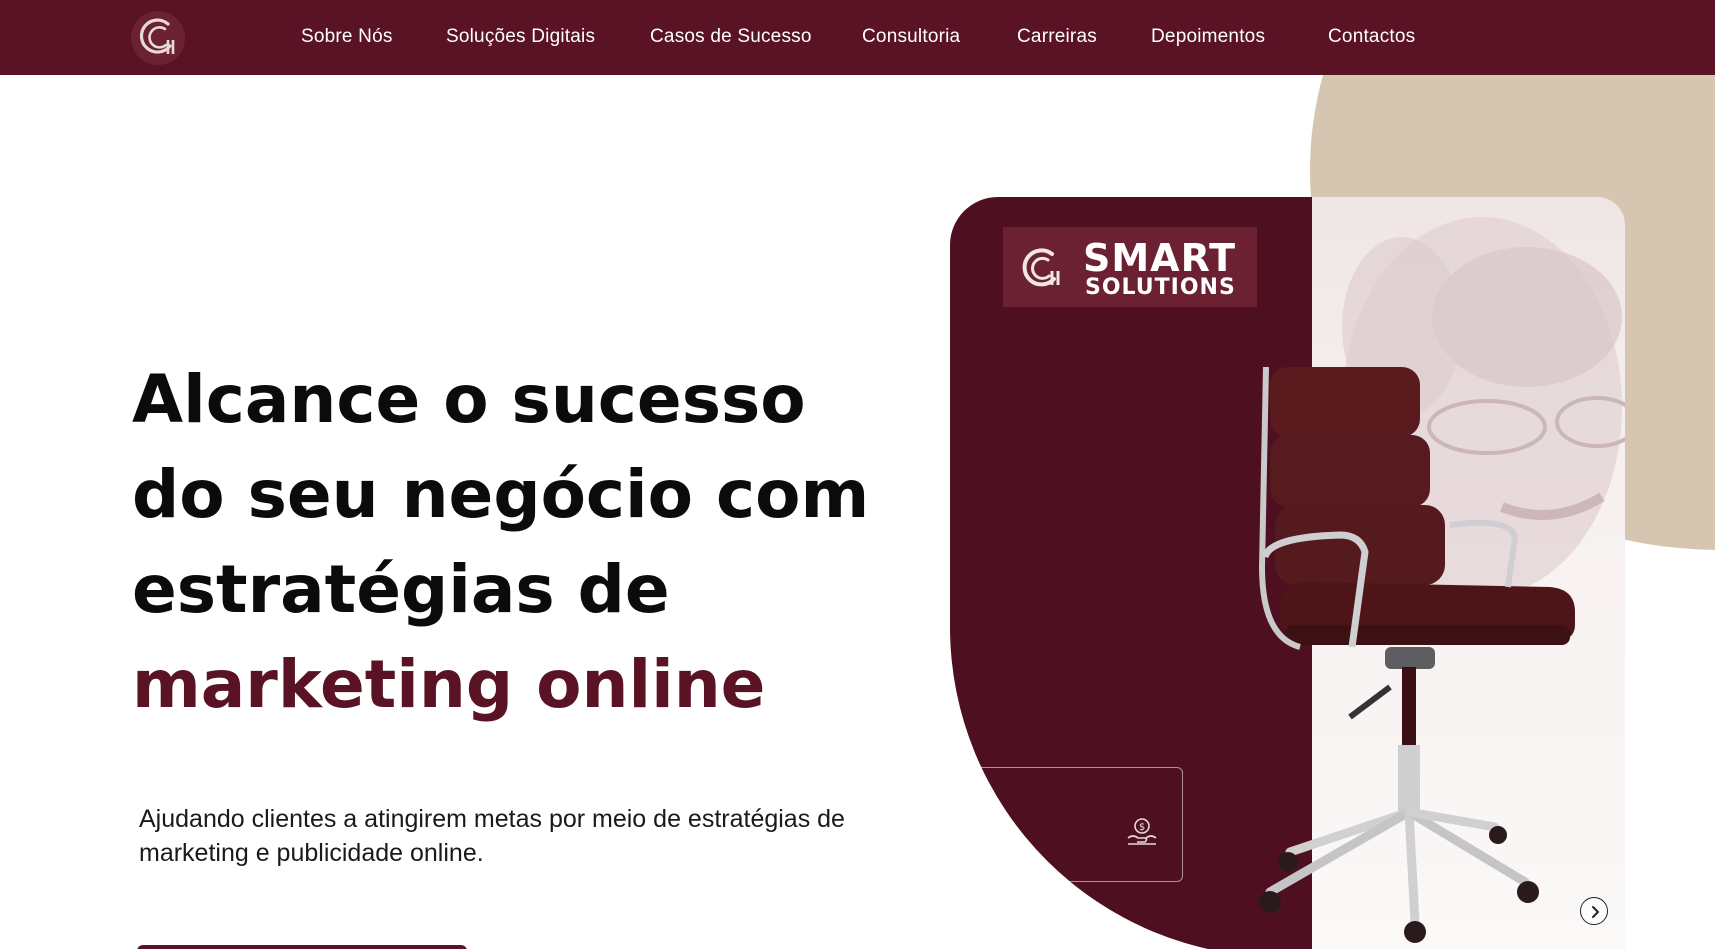 Image resolution: width=1715 pixels, height=949 pixels. What do you see at coordinates (1160, 287) in the screenshot?
I see `brand-name-secondary: SOLUTIONS` at bounding box center [1160, 287].